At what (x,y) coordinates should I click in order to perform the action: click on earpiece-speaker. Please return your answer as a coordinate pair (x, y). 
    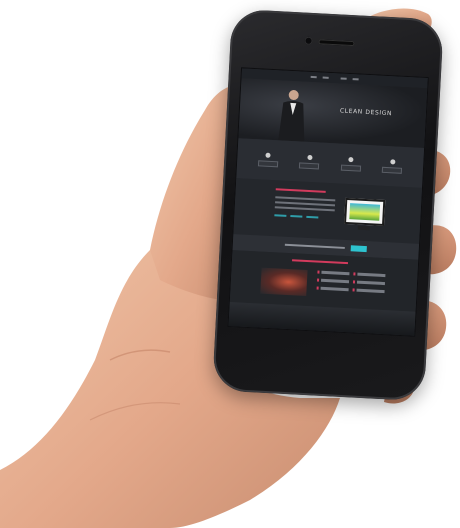
    Looking at the image, I should click on (336, 43).